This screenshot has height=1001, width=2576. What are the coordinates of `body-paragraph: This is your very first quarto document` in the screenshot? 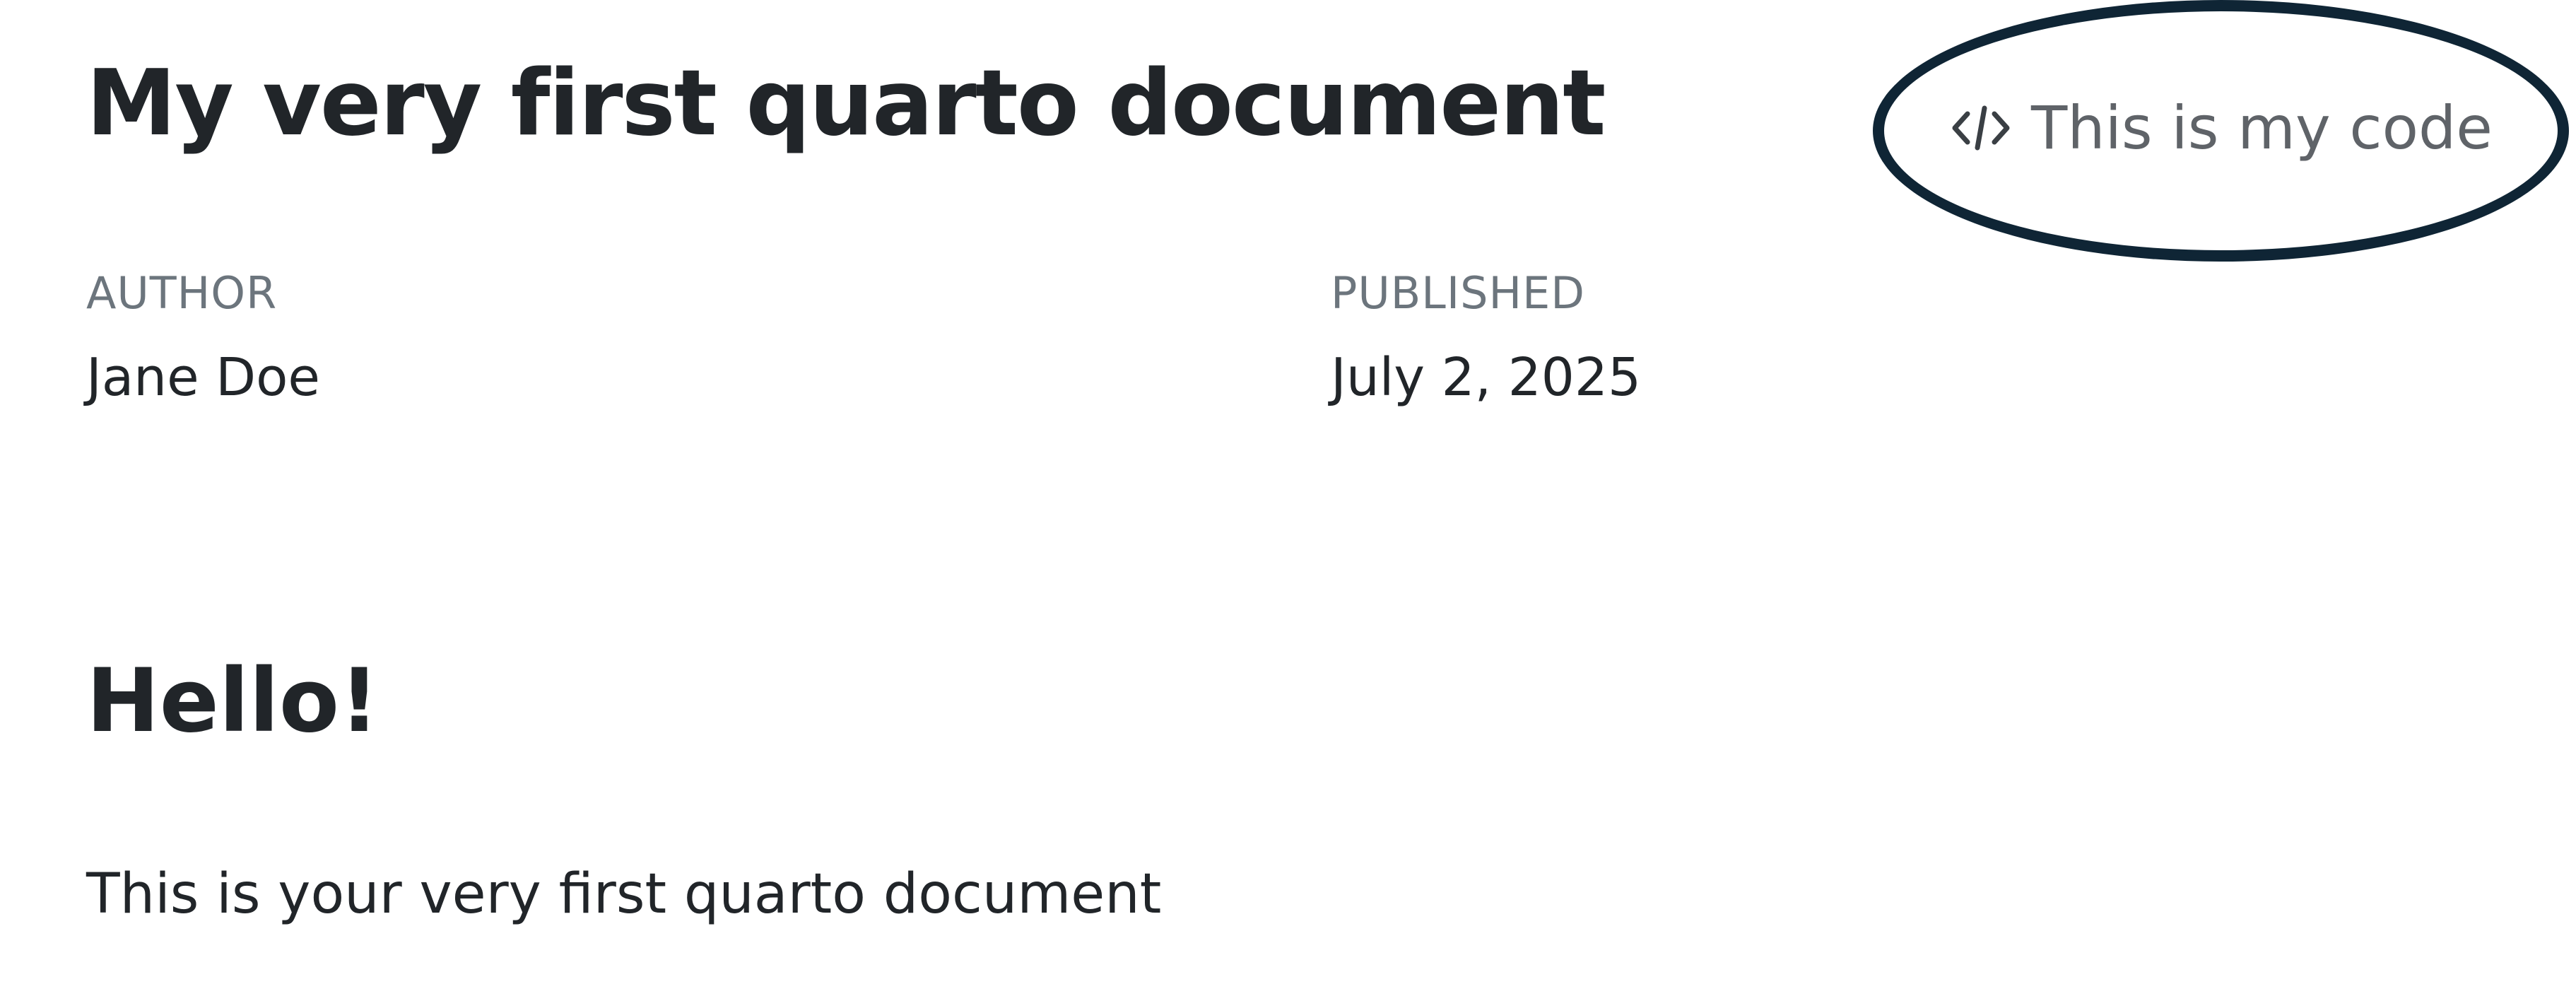 It's located at (624, 894).